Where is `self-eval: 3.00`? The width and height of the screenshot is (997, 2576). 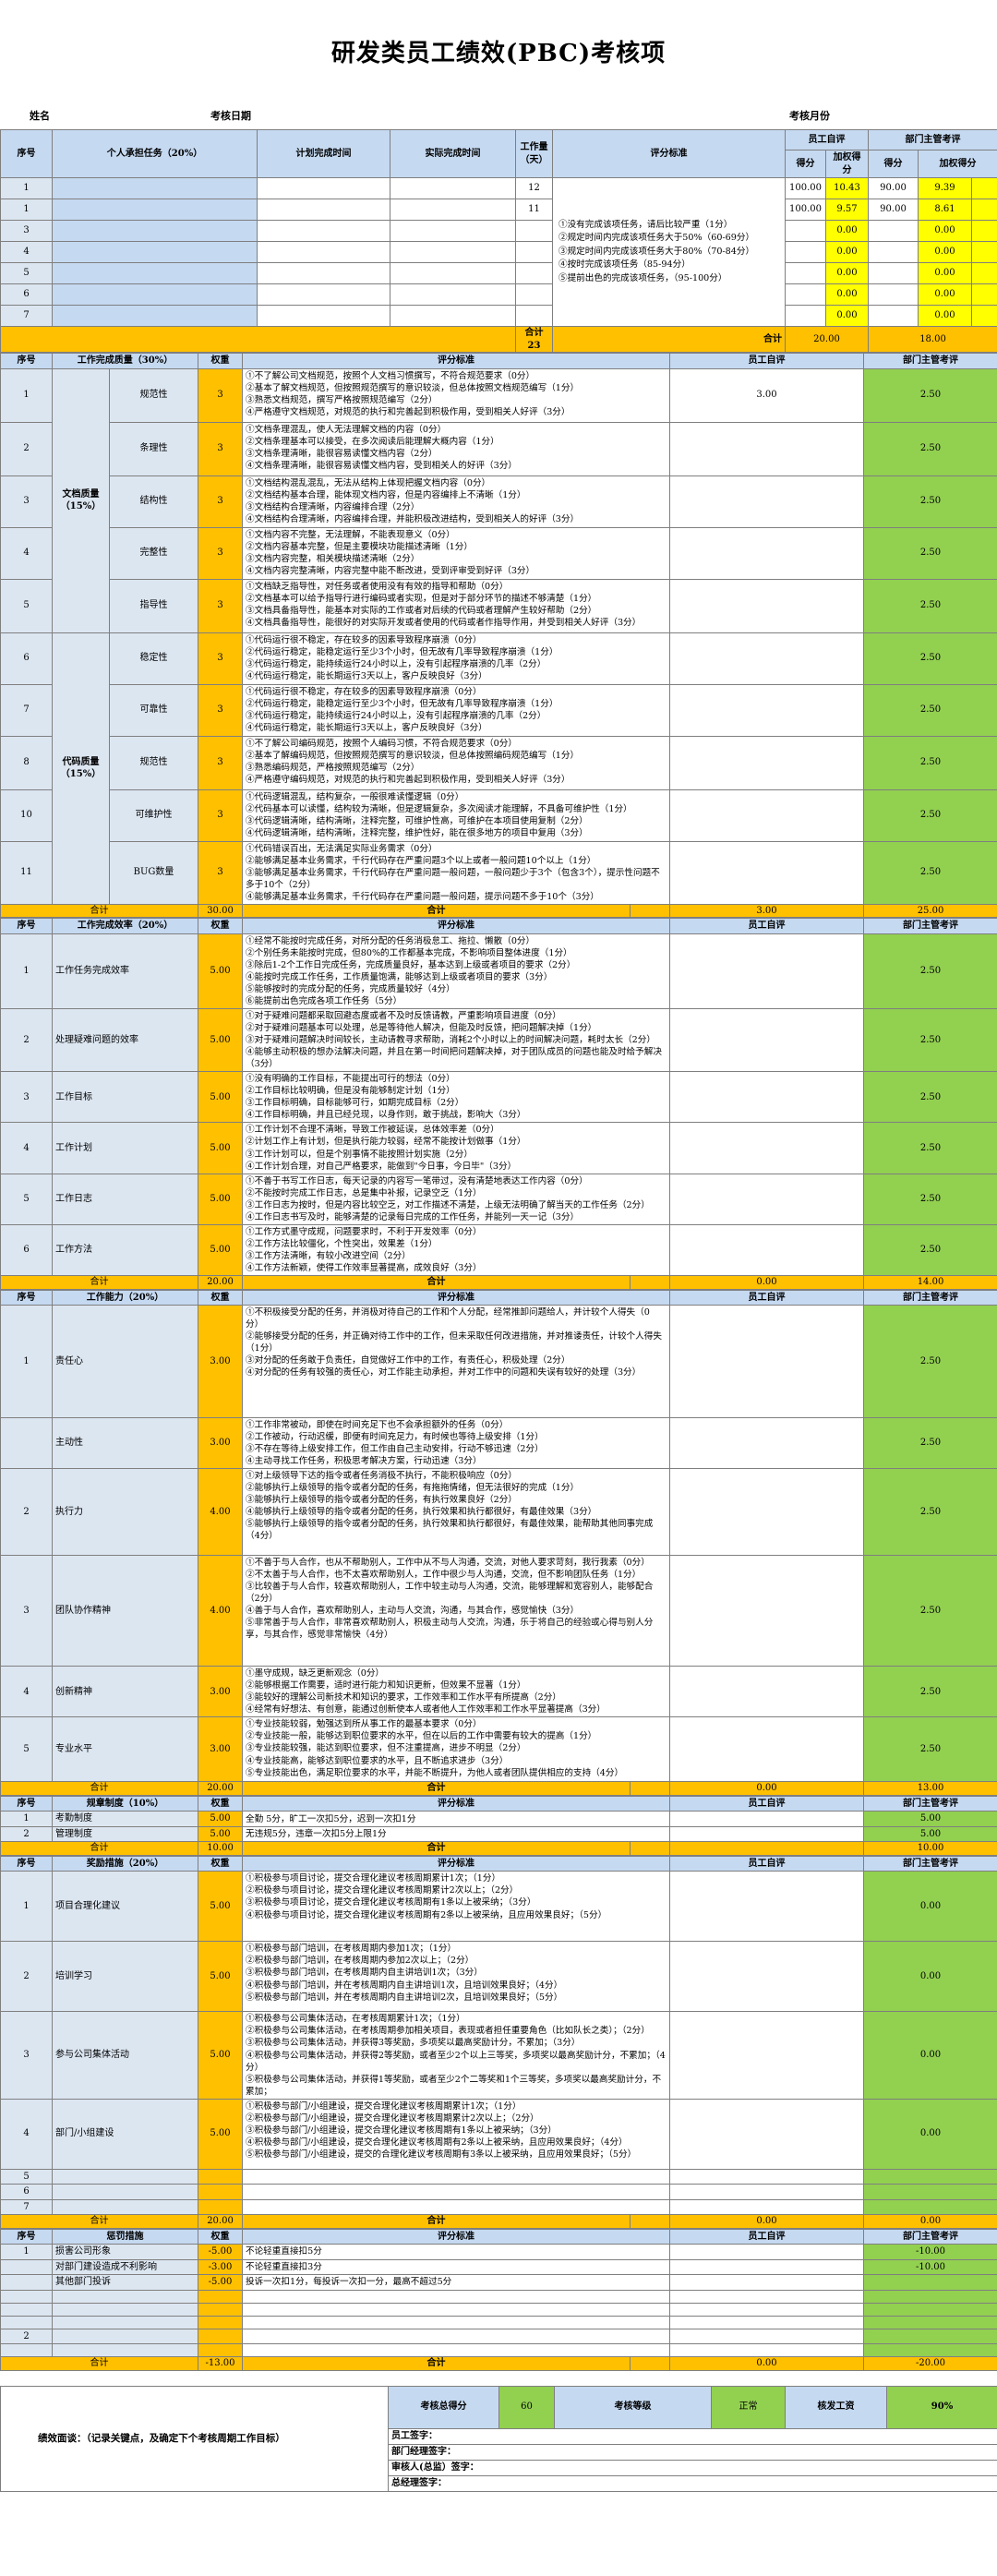 self-eval: 3.00 is located at coordinates (767, 395).